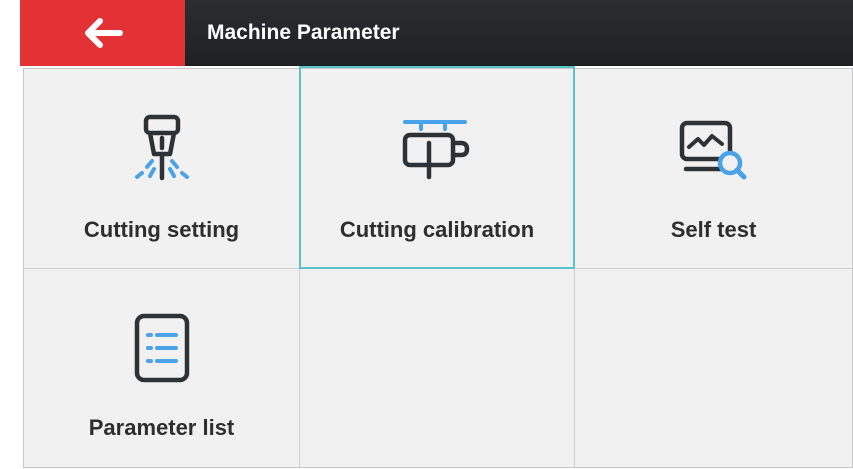 The width and height of the screenshot is (853, 469). I want to click on tile-self-test: Self test, so click(713, 168).